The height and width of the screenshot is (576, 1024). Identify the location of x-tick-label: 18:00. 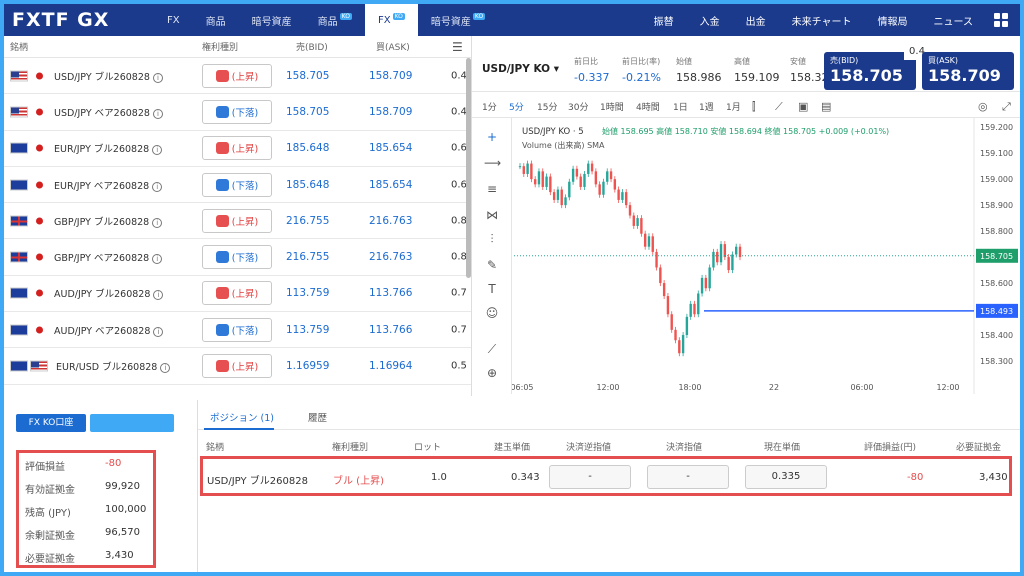
(689, 387).